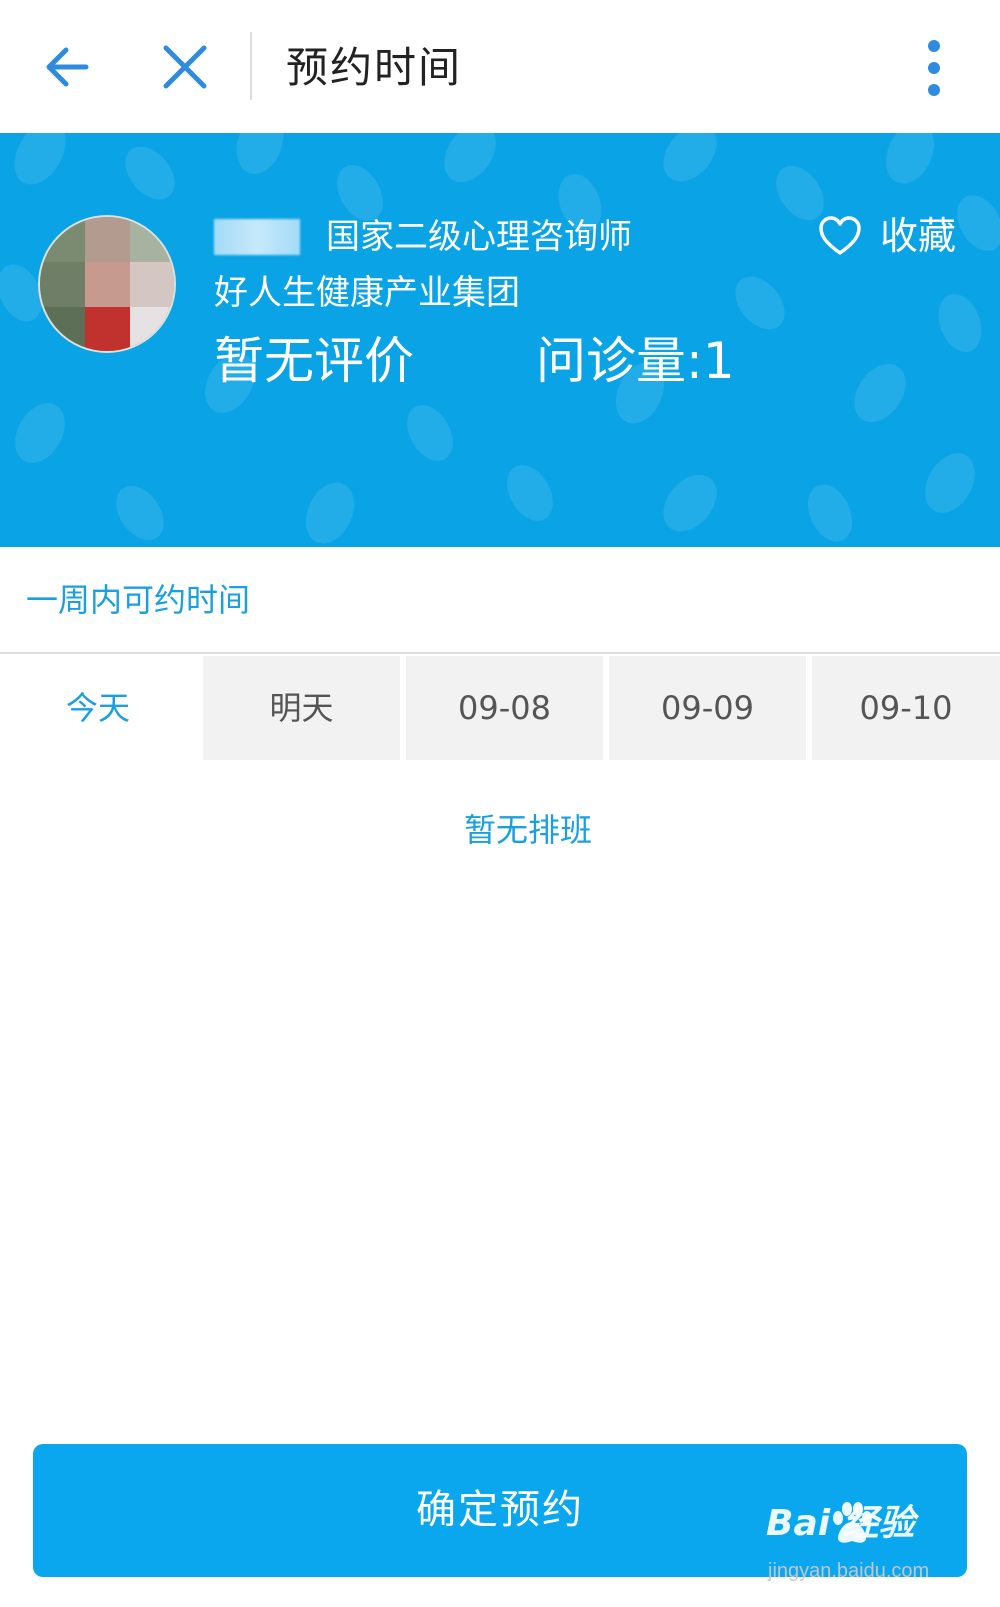 The height and width of the screenshot is (1607, 1000). Describe the element at coordinates (849, 1571) in the screenshot. I see `watermark-url: jingyan.baidu.com` at that location.